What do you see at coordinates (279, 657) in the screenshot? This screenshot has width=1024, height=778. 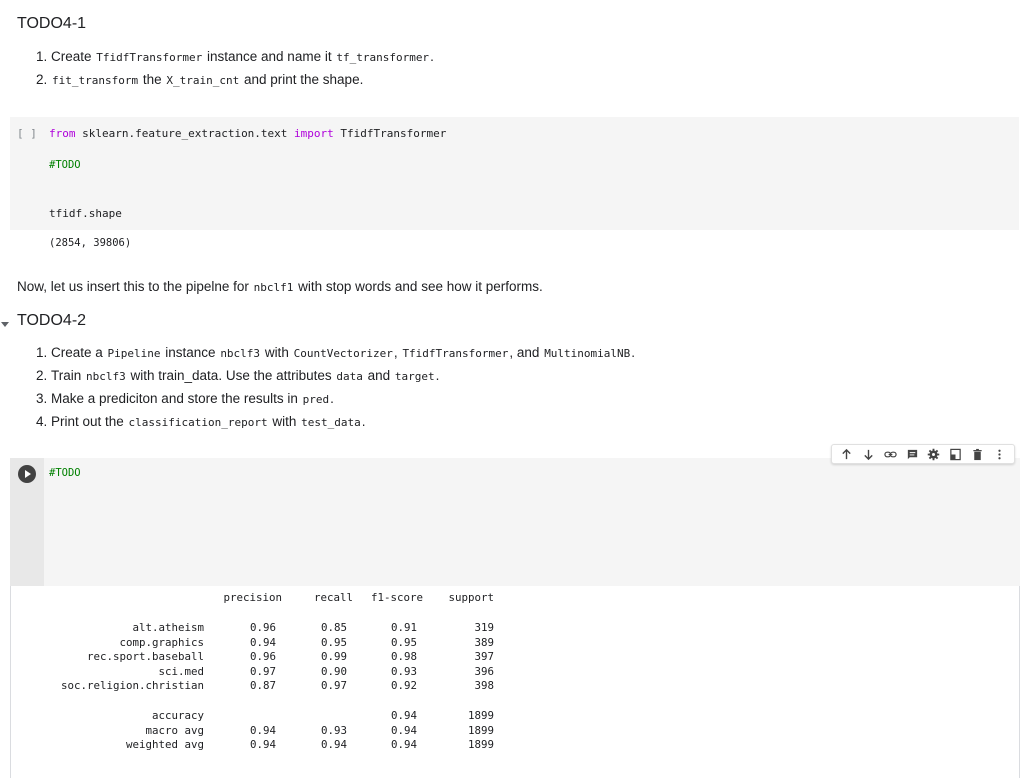 I see `report-row: rec.sport.baseball 0.96 0.99 0.98 397` at bounding box center [279, 657].